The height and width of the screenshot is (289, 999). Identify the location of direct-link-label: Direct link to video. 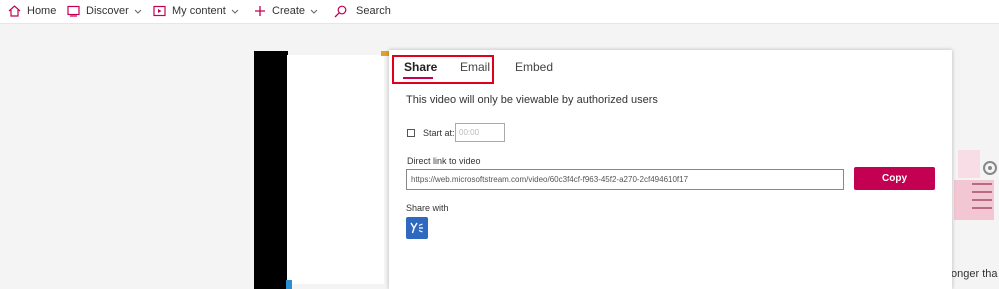
(444, 161).